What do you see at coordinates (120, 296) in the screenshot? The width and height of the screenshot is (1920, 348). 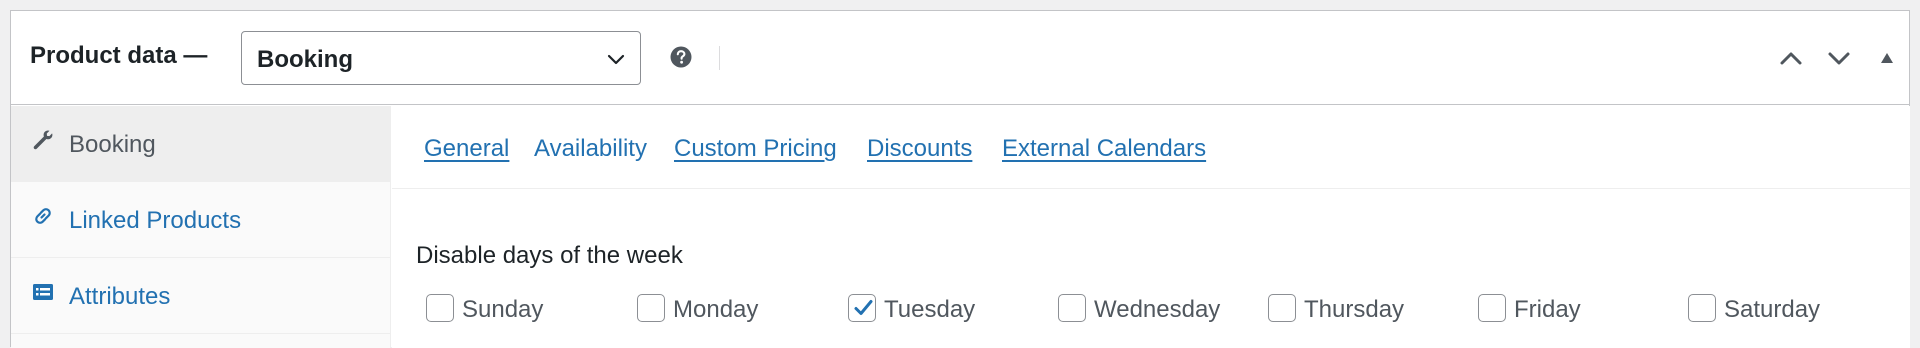 I see `tab-attributes-label: Attributes` at bounding box center [120, 296].